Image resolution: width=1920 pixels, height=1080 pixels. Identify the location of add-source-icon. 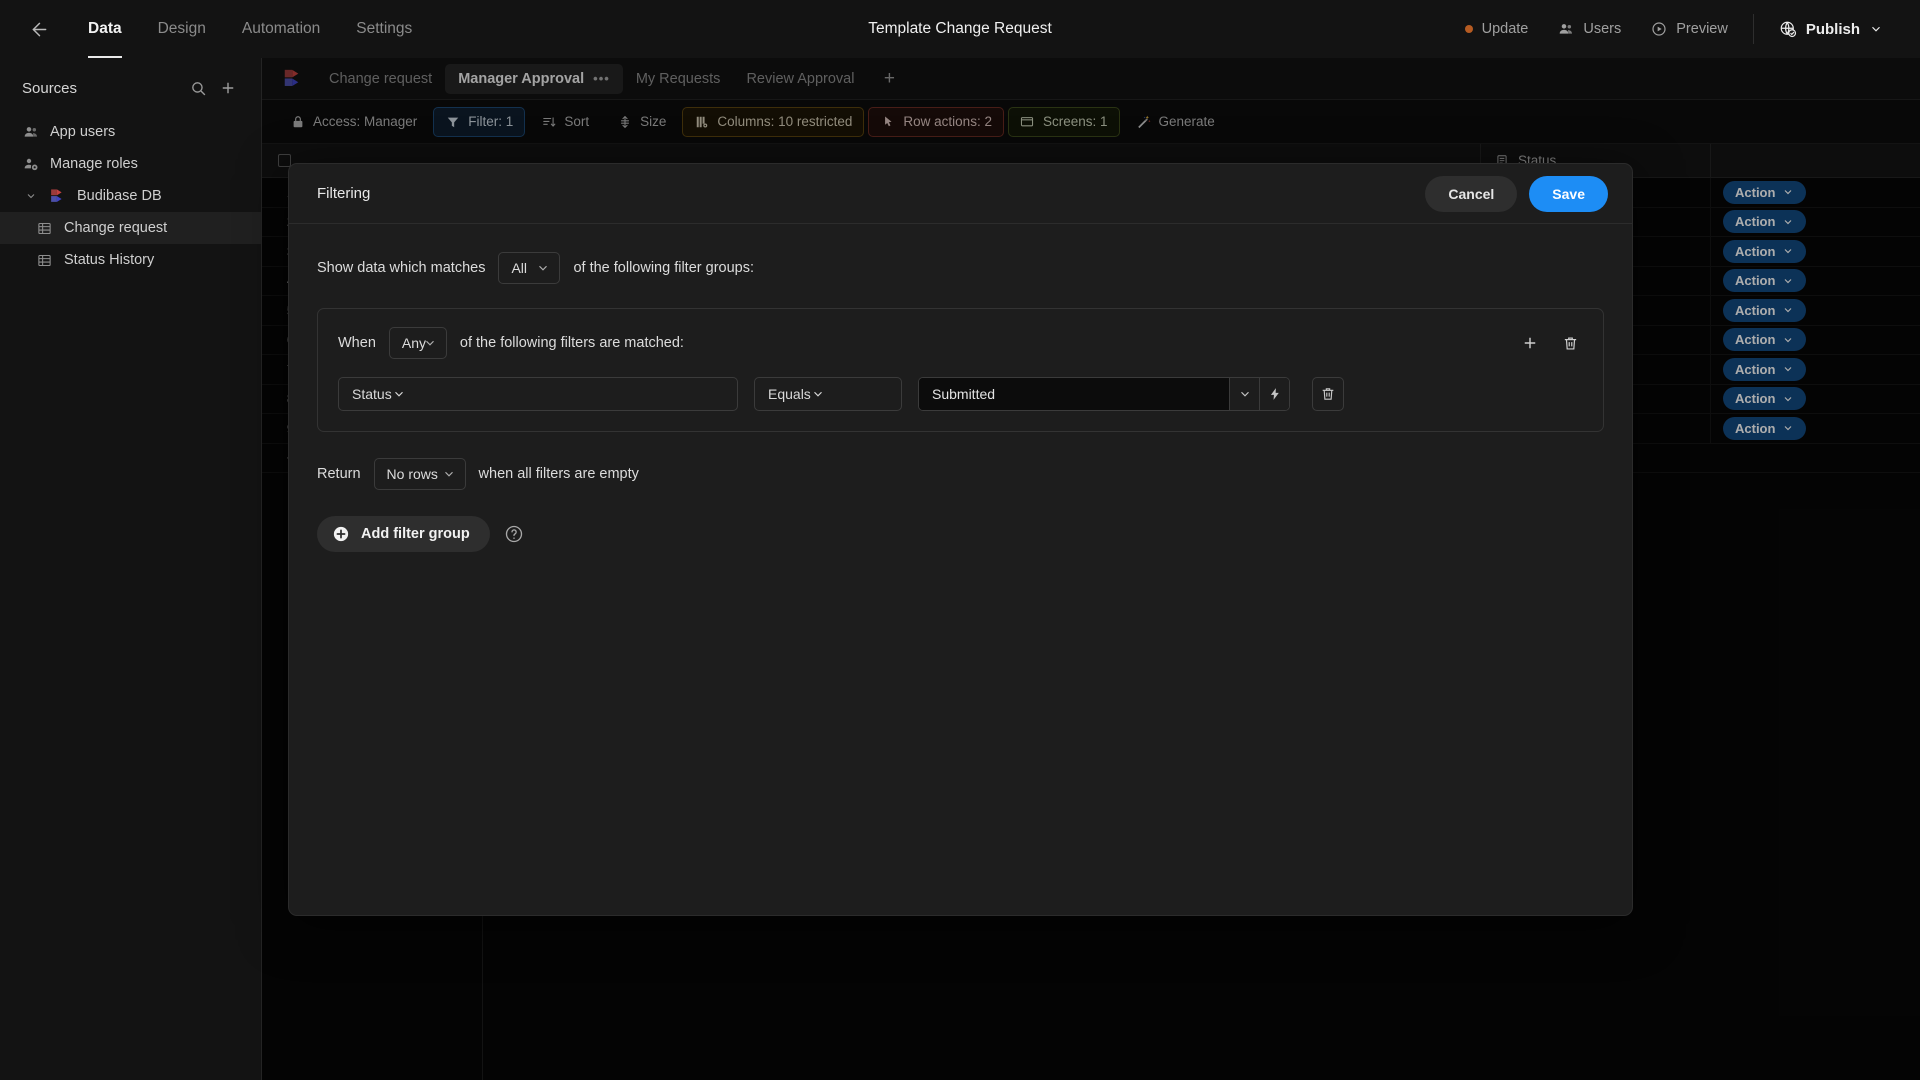
(228, 88).